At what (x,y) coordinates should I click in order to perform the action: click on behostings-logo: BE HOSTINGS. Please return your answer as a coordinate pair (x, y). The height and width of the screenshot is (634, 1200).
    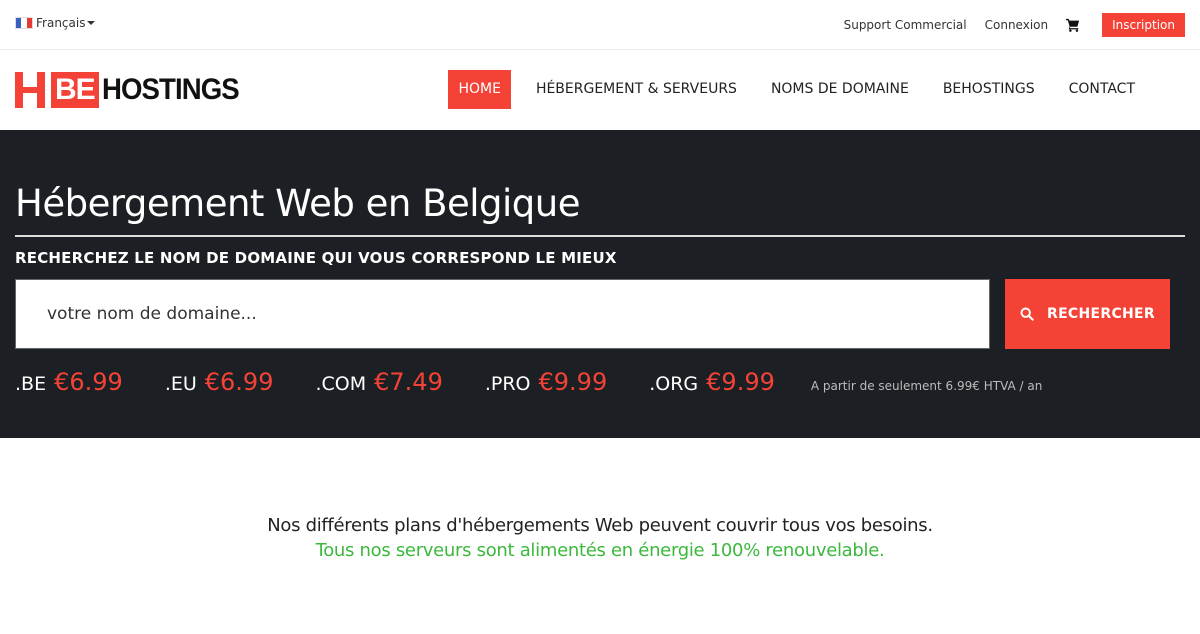
    Looking at the image, I should click on (132, 90).